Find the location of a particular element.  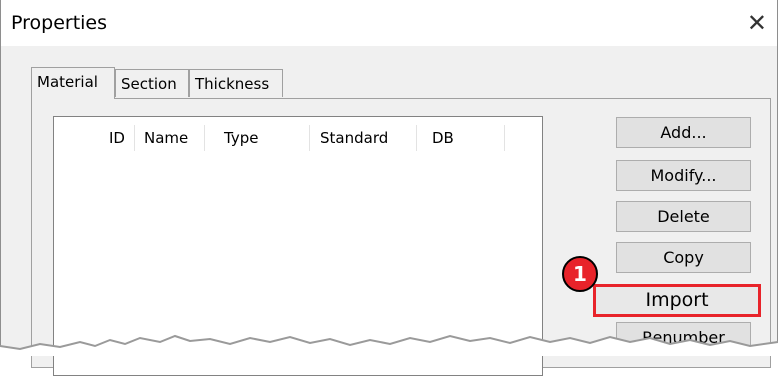

step-callout-badge: 1 is located at coordinates (580, 274).